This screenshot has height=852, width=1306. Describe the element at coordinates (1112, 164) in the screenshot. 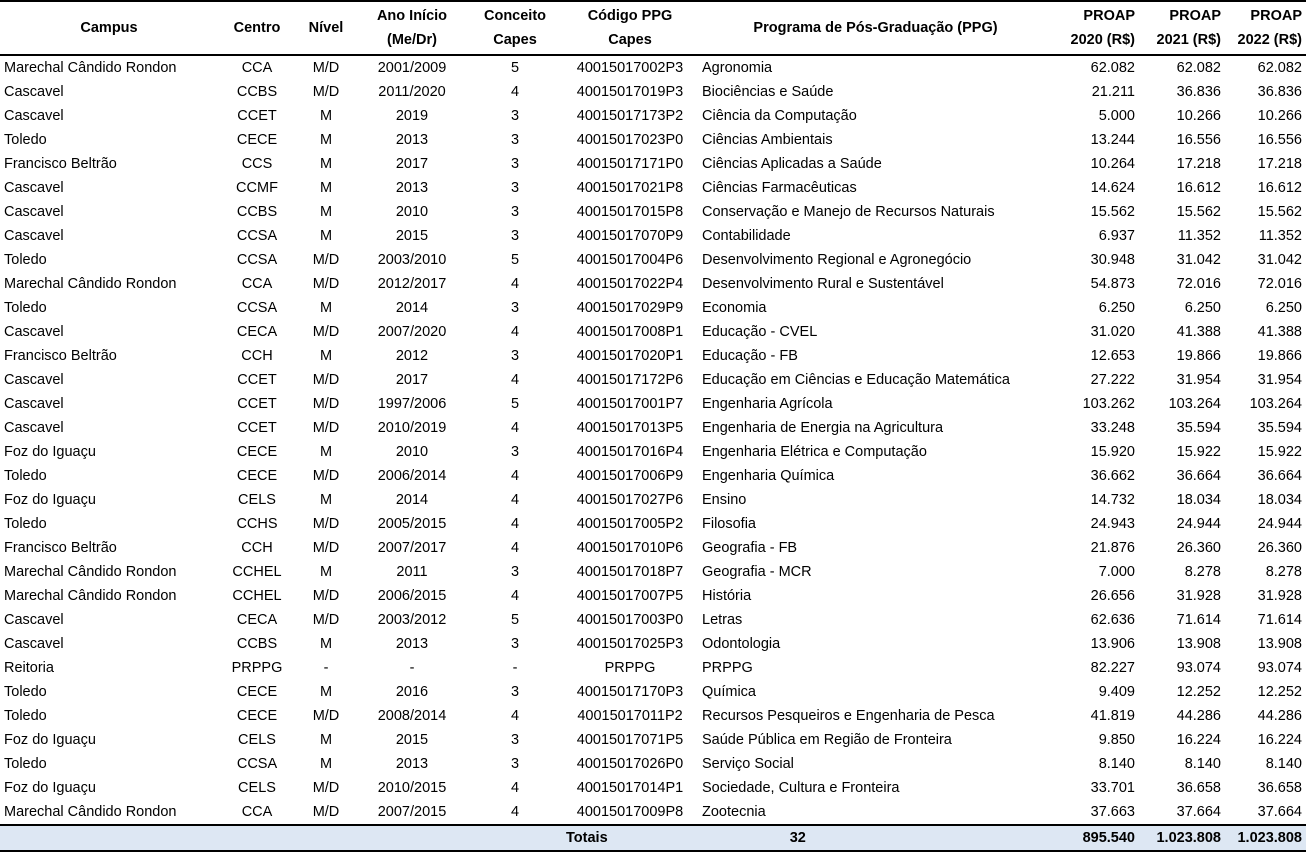

I see `cell-proap-2020: 10.264` at that location.